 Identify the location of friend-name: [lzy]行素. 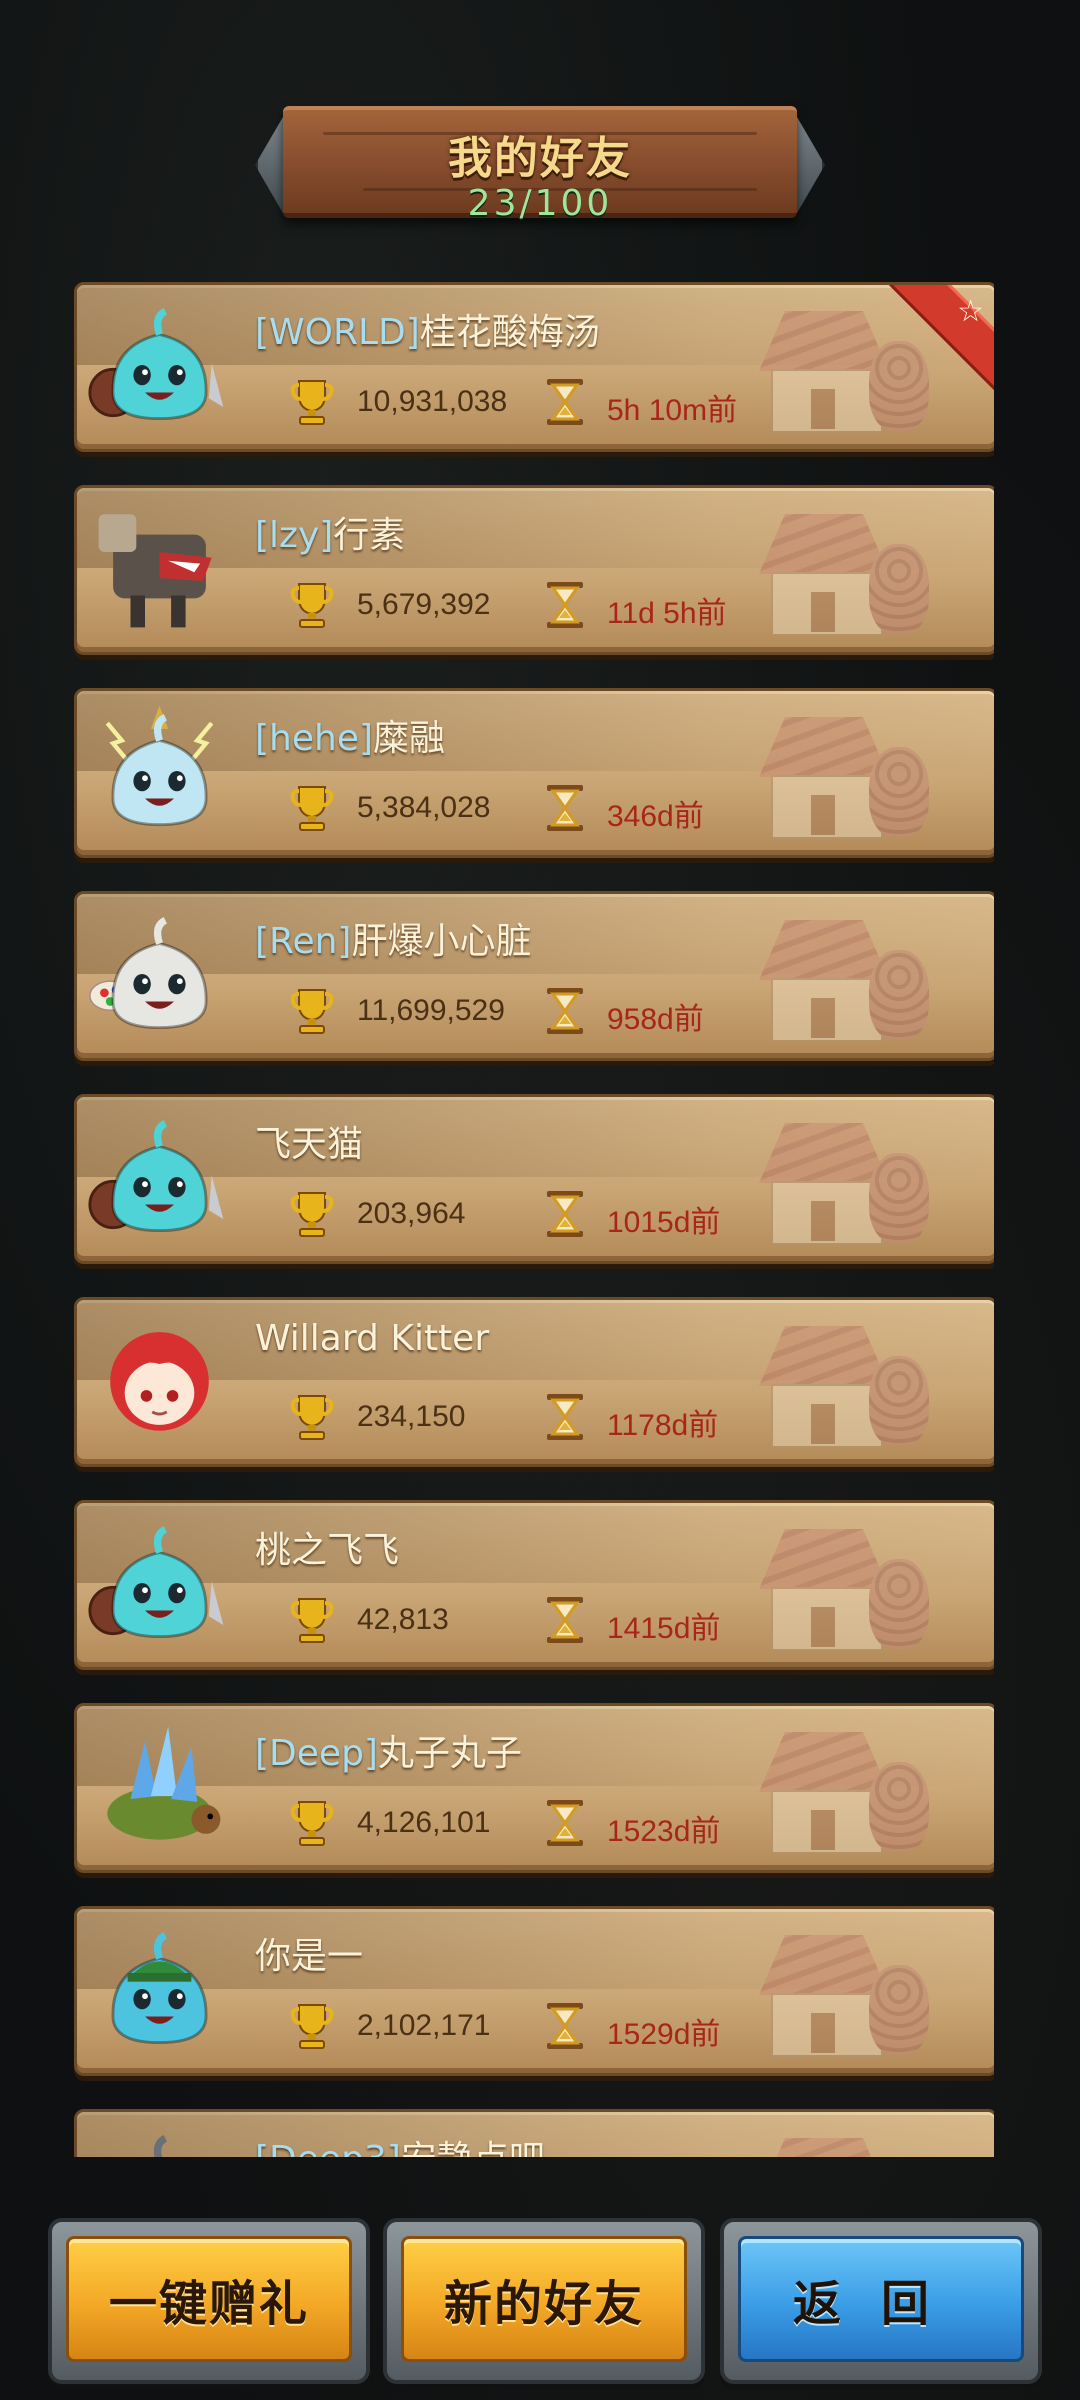
(330, 532).